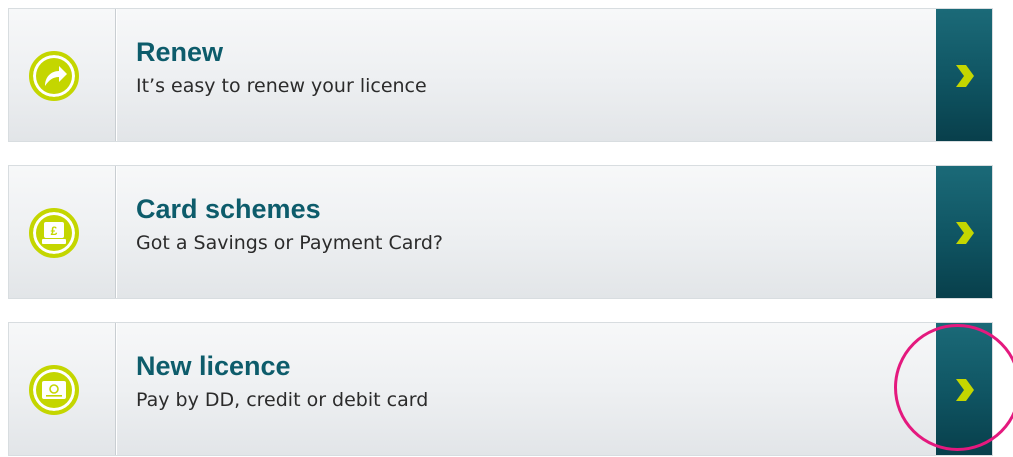  I want to click on new-licence-arrow-button, so click(964, 389).